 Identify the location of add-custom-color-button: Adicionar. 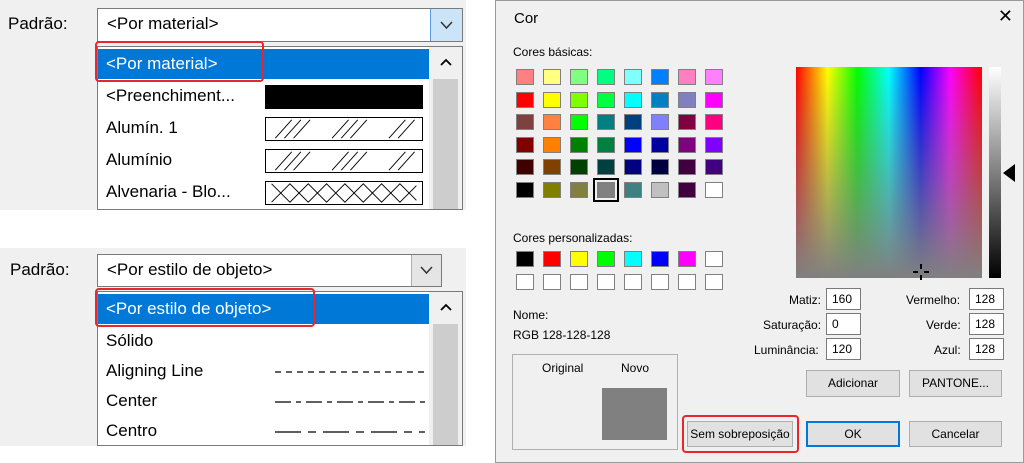
(853, 383).